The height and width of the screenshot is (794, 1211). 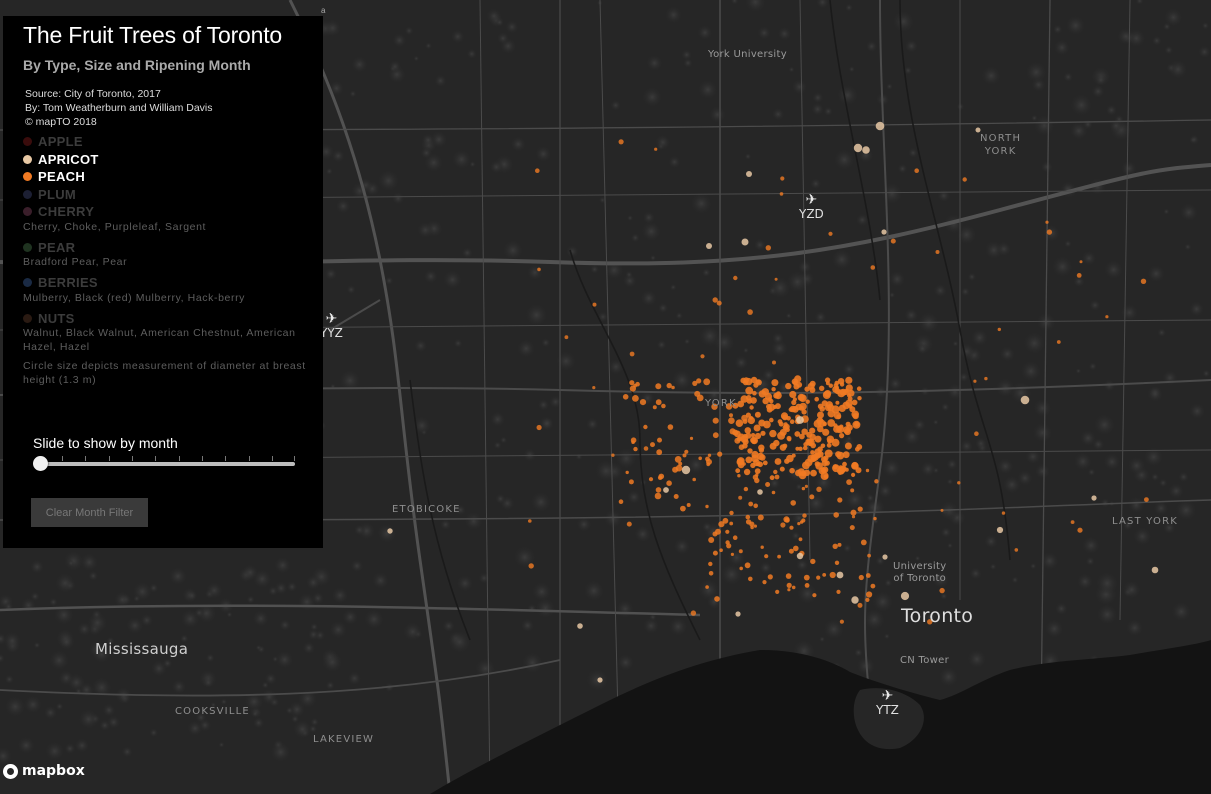 What do you see at coordinates (173, 177) in the screenshot?
I see `legend-item-peach: PEACH` at bounding box center [173, 177].